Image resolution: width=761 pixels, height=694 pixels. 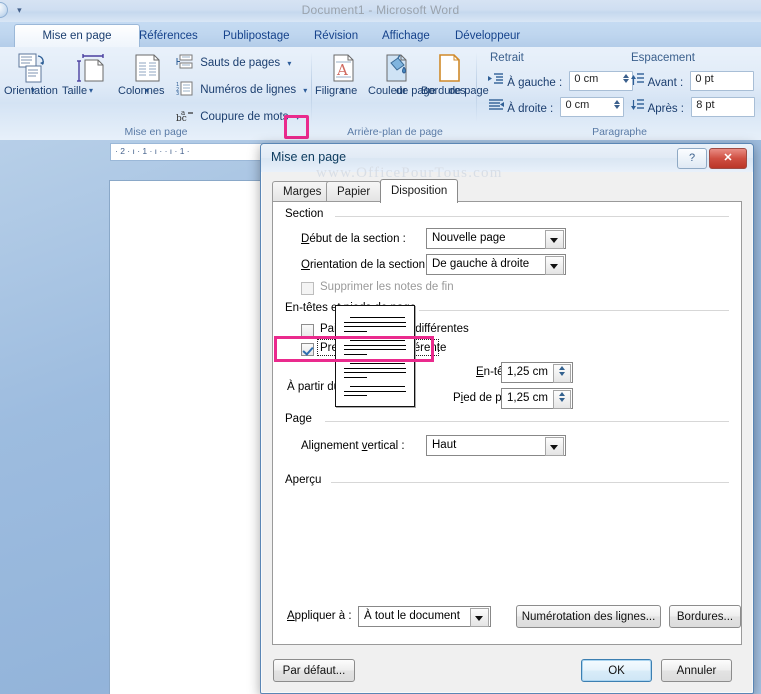 What do you see at coordinates (419, 191) in the screenshot?
I see `dialog-tab-disposition: Disposition` at bounding box center [419, 191].